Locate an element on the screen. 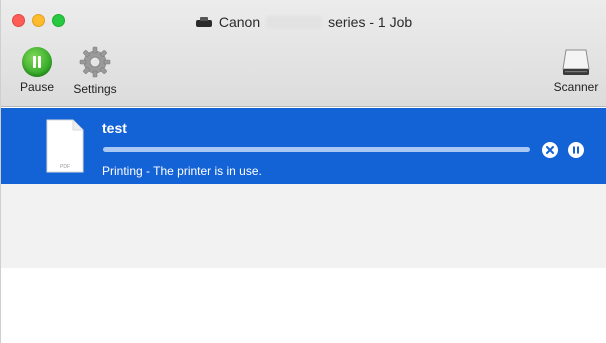 The image size is (606, 343). scanner-button: Scanner is located at coordinates (576, 70).